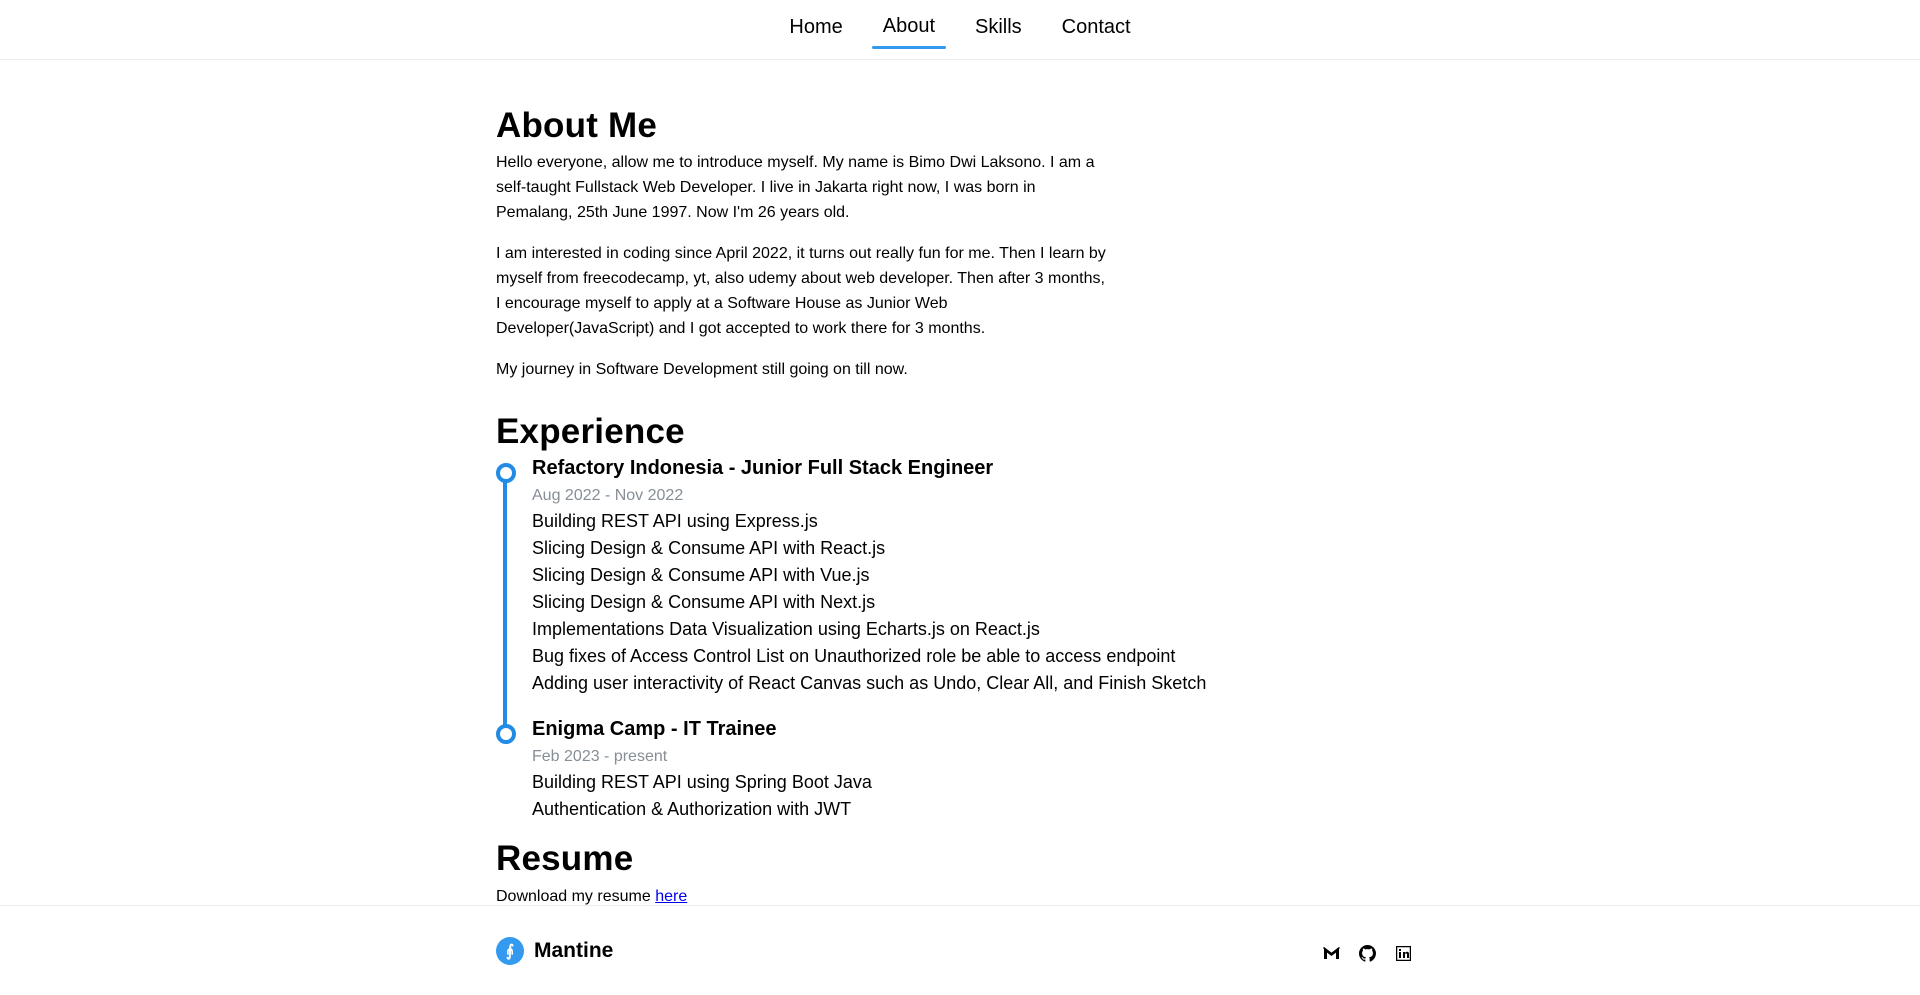 The height and width of the screenshot is (995, 1920). What do you see at coordinates (815, 24) in the screenshot?
I see `nav-home: Home` at bounding box center [815, 24].